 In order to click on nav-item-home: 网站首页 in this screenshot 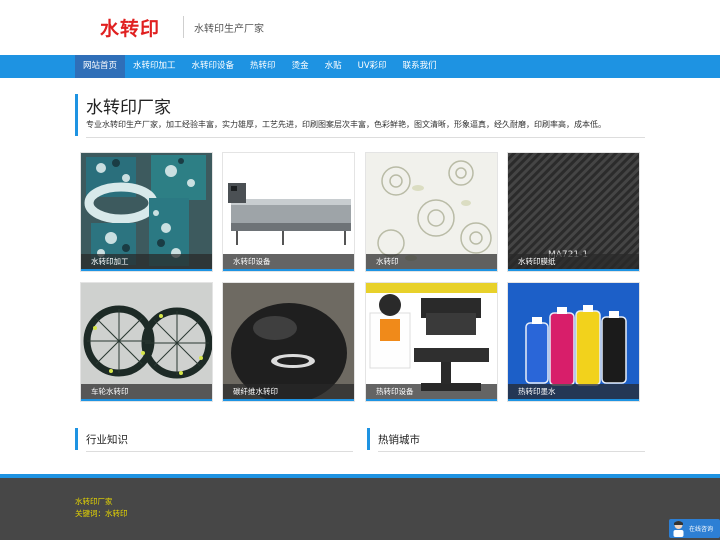, I will do `click(100, 66)`.